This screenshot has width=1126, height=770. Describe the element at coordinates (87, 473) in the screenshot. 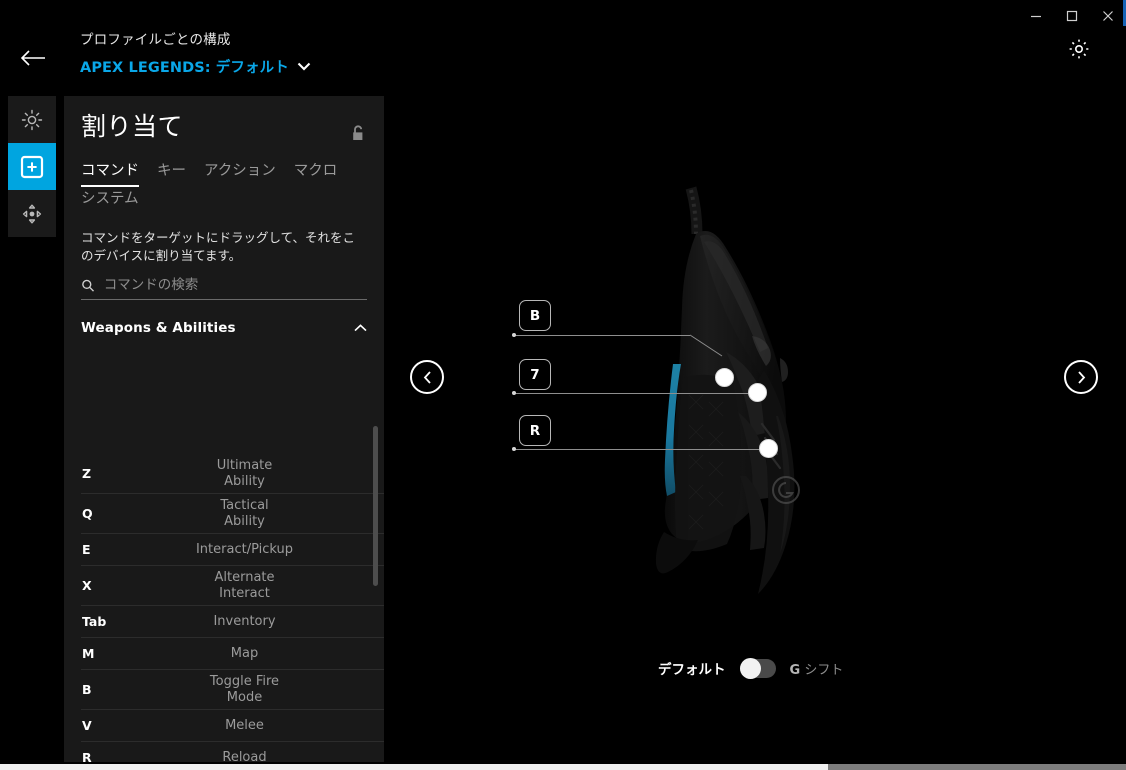

I see `command-key: Z` at that location.